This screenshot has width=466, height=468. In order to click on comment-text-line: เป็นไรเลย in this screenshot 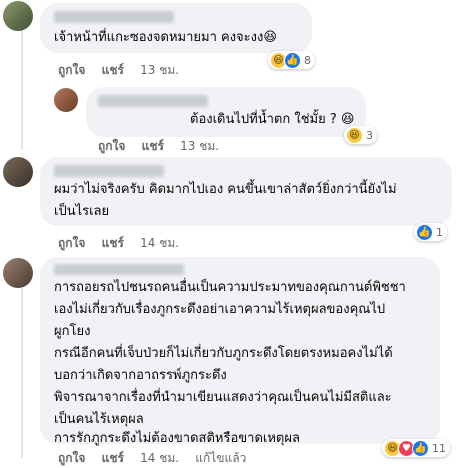, I will do `click(82, 211)`.